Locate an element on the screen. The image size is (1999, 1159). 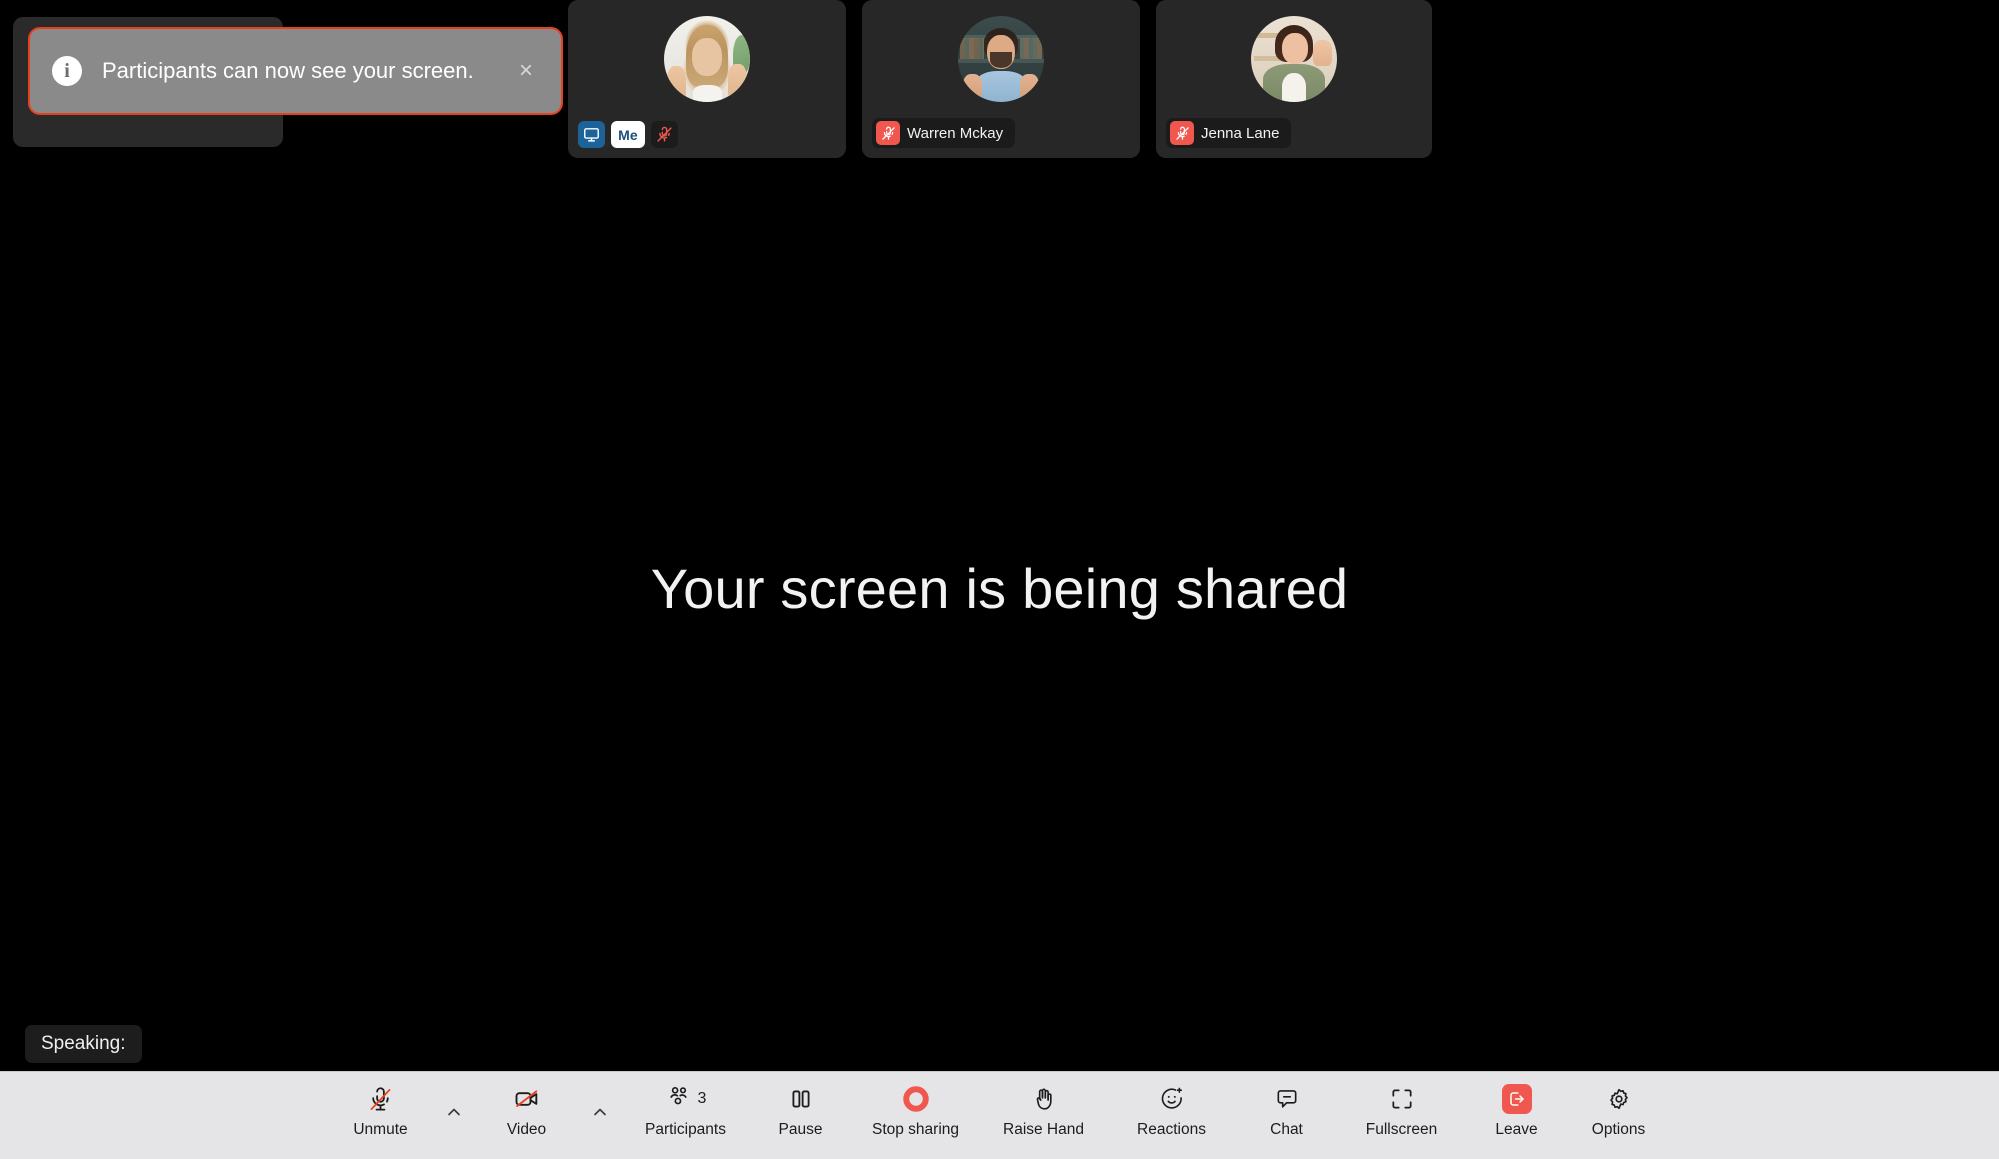
leave-label: Leave is located at coordinates (1516, 1129).